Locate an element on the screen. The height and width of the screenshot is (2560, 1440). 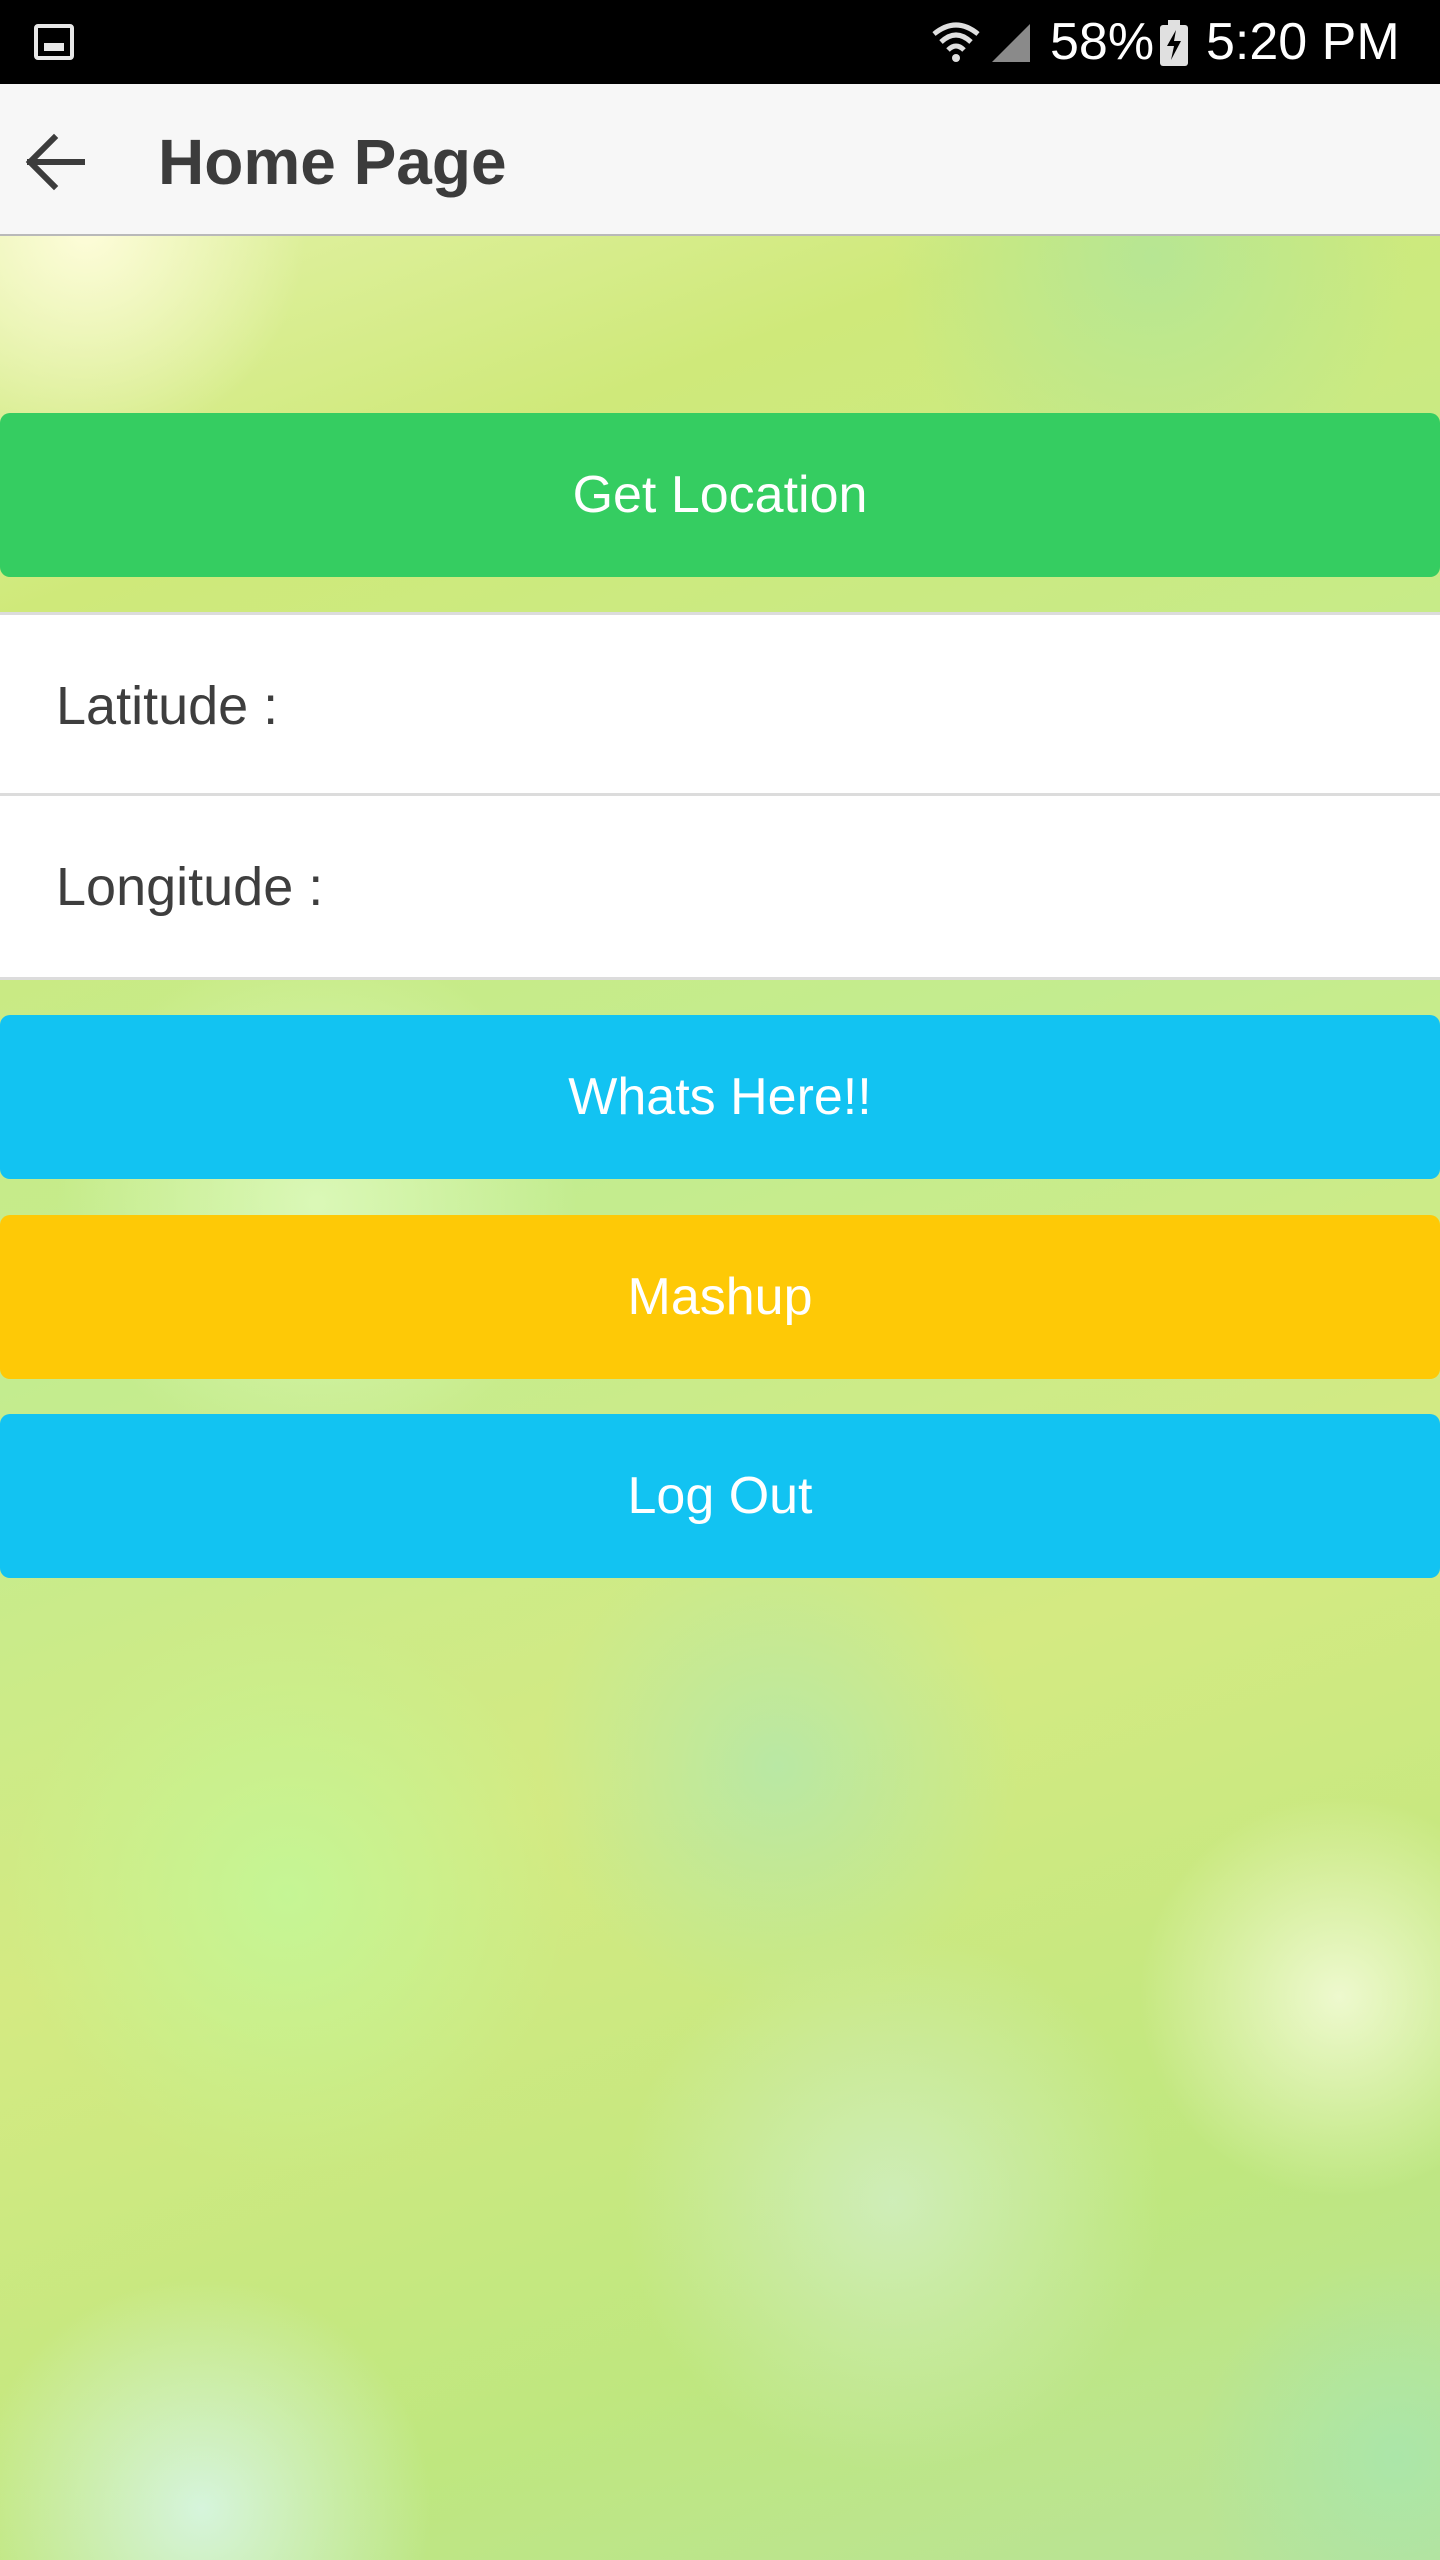
page-title: Home Page is located at coordinates (332, 162).